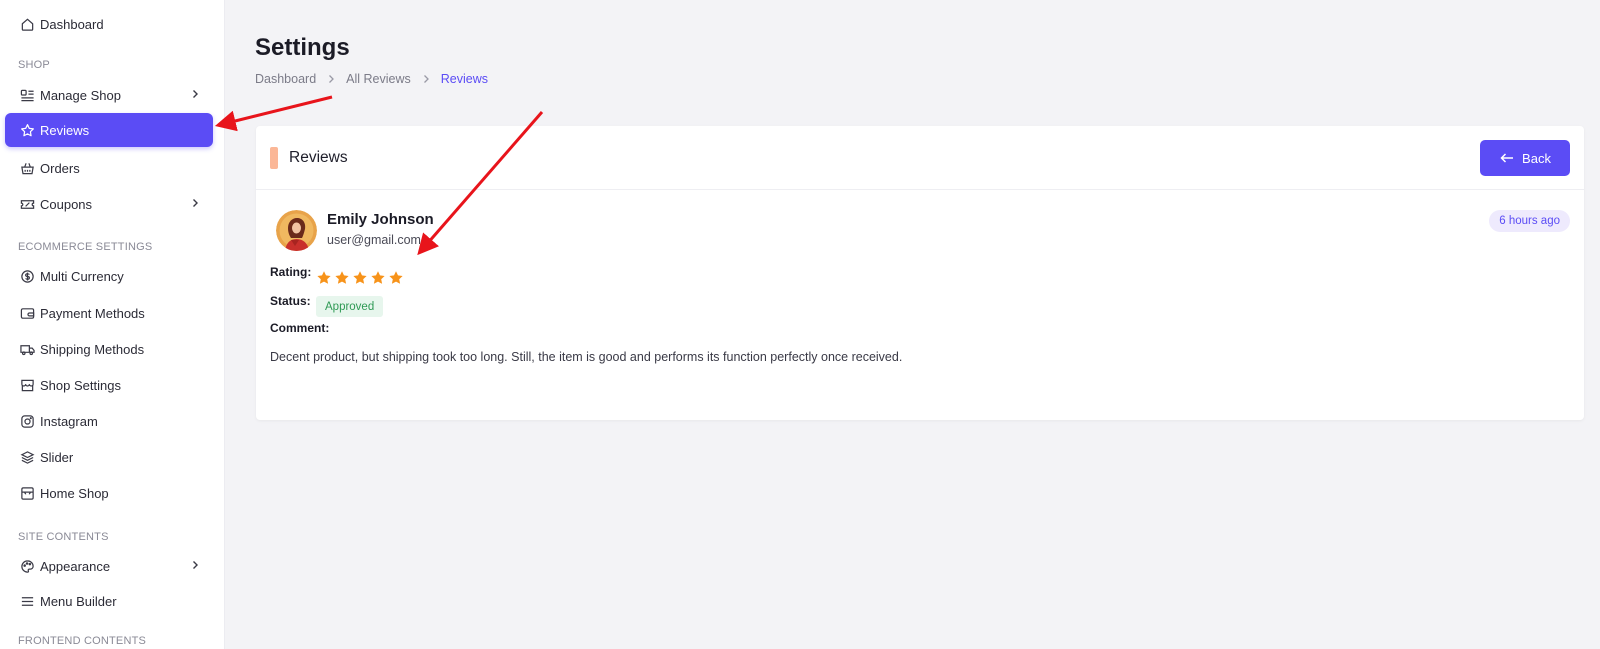  What do you see at coordinates (27, 313) in the screenshot?
I see `wallet-icon` at bounding box center [27, 313].